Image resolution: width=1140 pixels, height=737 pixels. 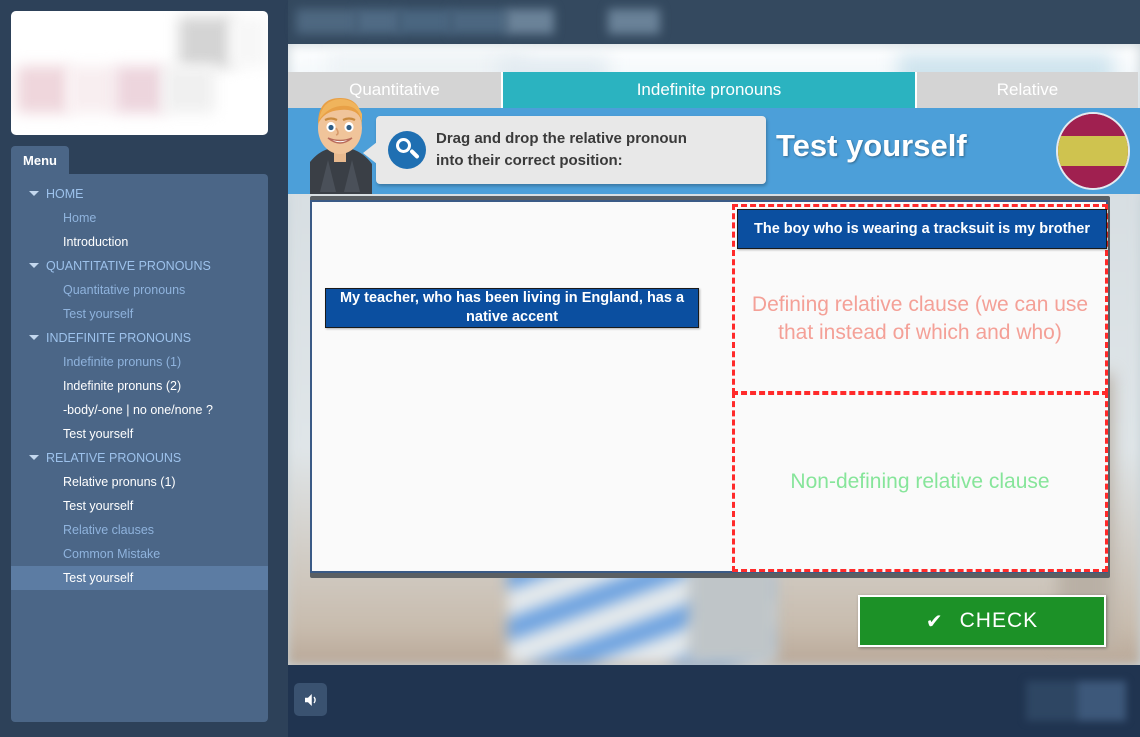 I want to click on speaker-icon, so click(x=310, y=699).